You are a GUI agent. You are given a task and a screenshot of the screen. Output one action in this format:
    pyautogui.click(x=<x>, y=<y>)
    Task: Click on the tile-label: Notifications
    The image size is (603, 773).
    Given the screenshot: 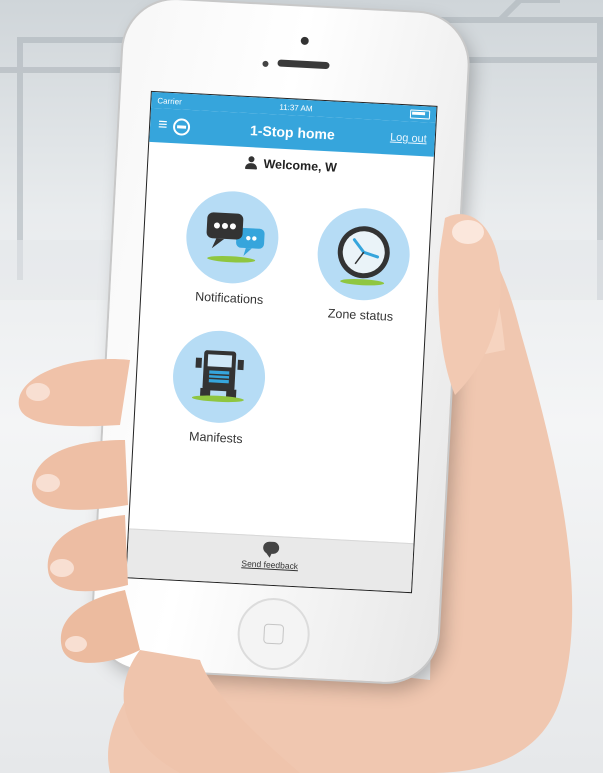 What is the action you would take?
    pyautogui.click(x=229, y=298)
    